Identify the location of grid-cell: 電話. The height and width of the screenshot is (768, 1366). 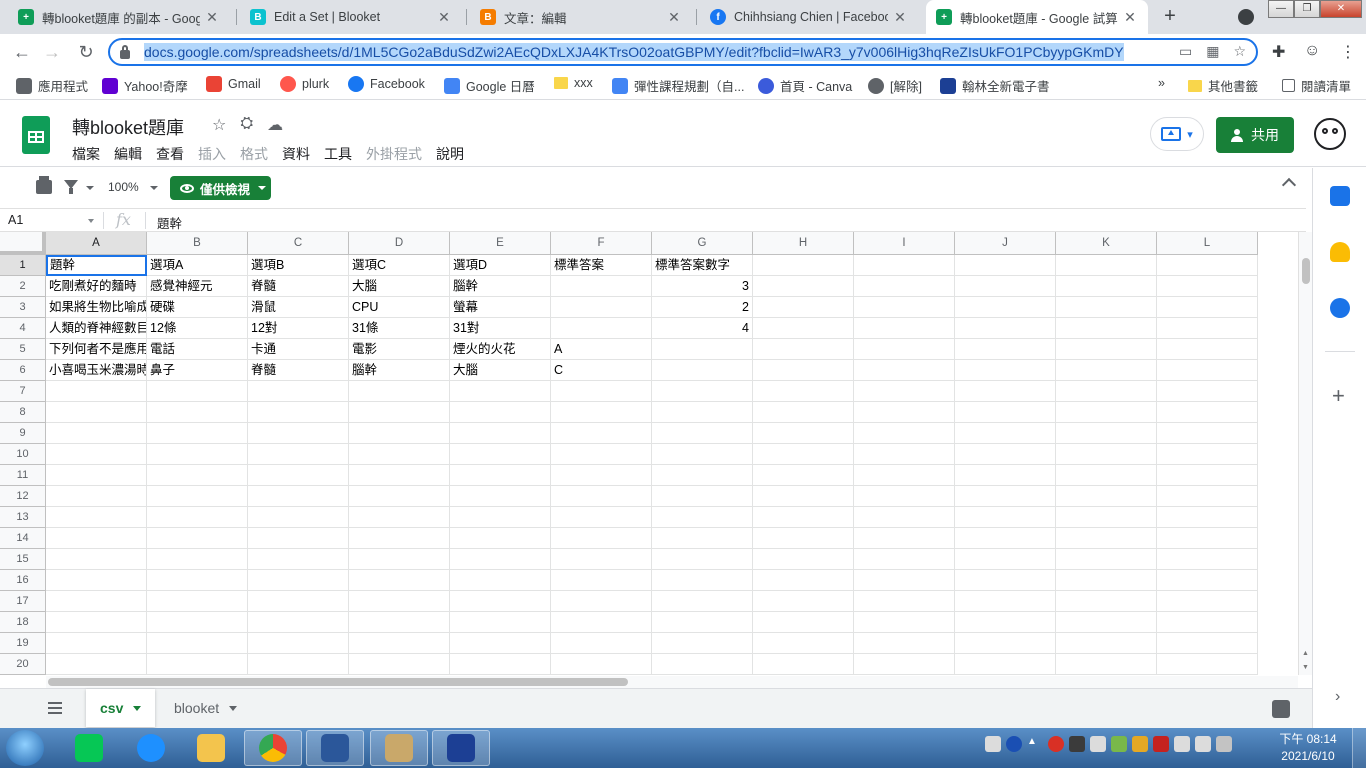
(197, 349).